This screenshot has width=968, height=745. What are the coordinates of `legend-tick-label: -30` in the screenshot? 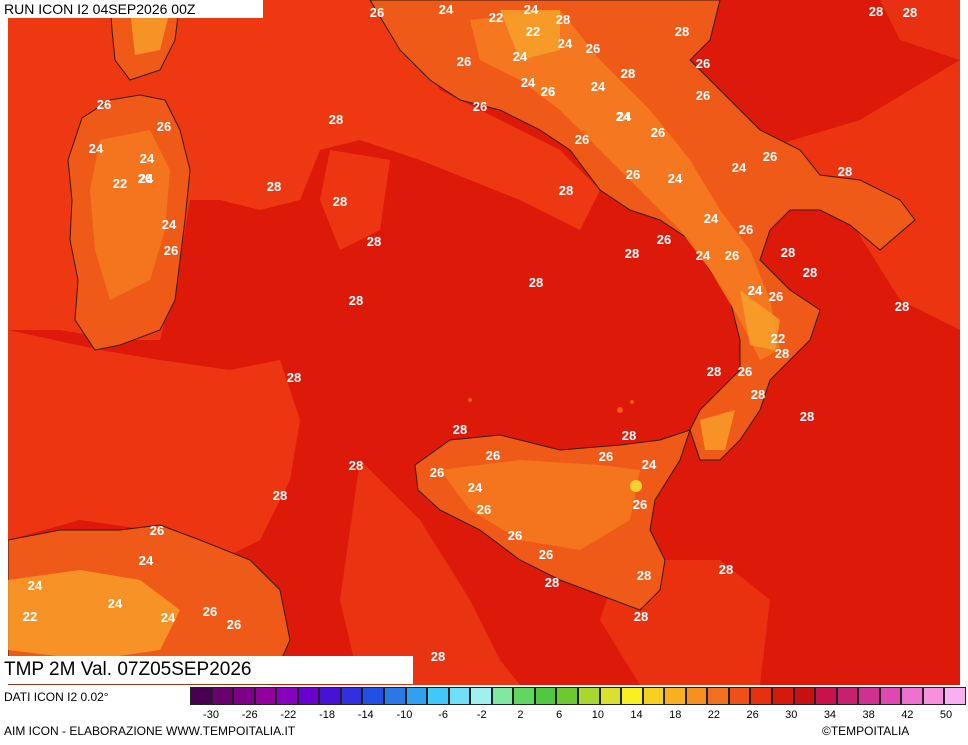 It's located at (211, 715).